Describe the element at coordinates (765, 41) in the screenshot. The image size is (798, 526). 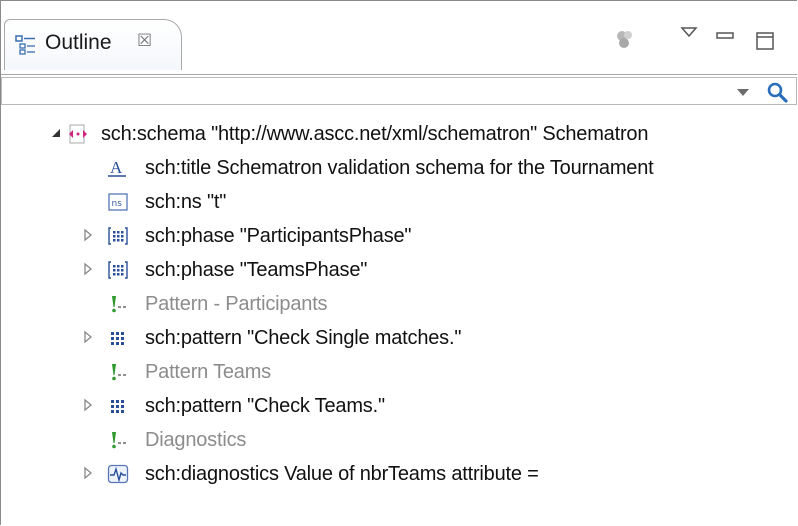
I see `maximize-icon` at that location.